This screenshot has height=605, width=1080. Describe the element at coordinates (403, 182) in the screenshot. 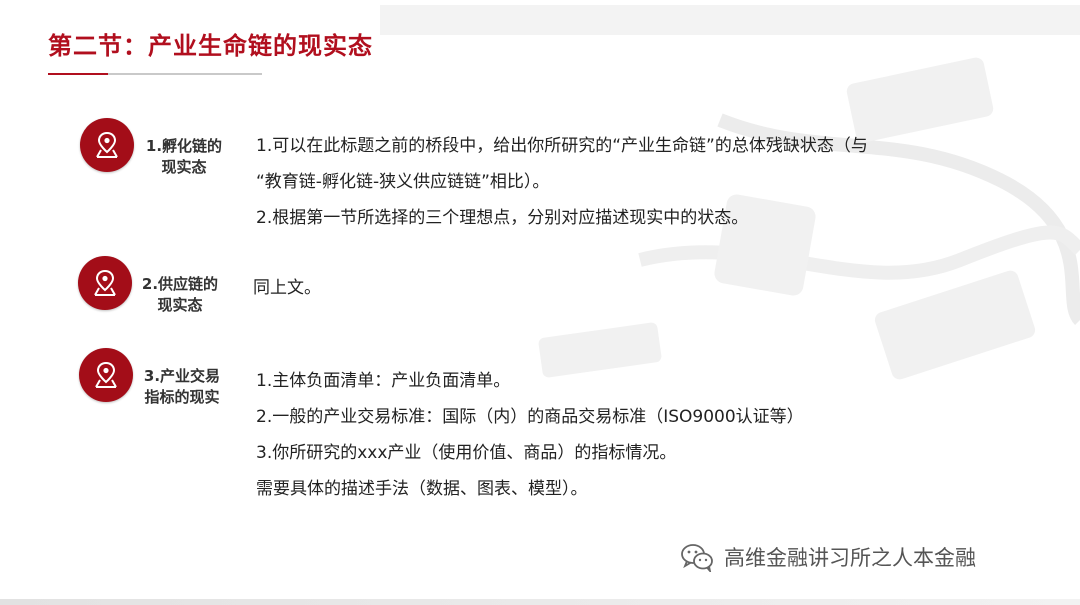

I see `section-1-line: “教育链-孵化链-狭义供应链链”相比）。` at that location.